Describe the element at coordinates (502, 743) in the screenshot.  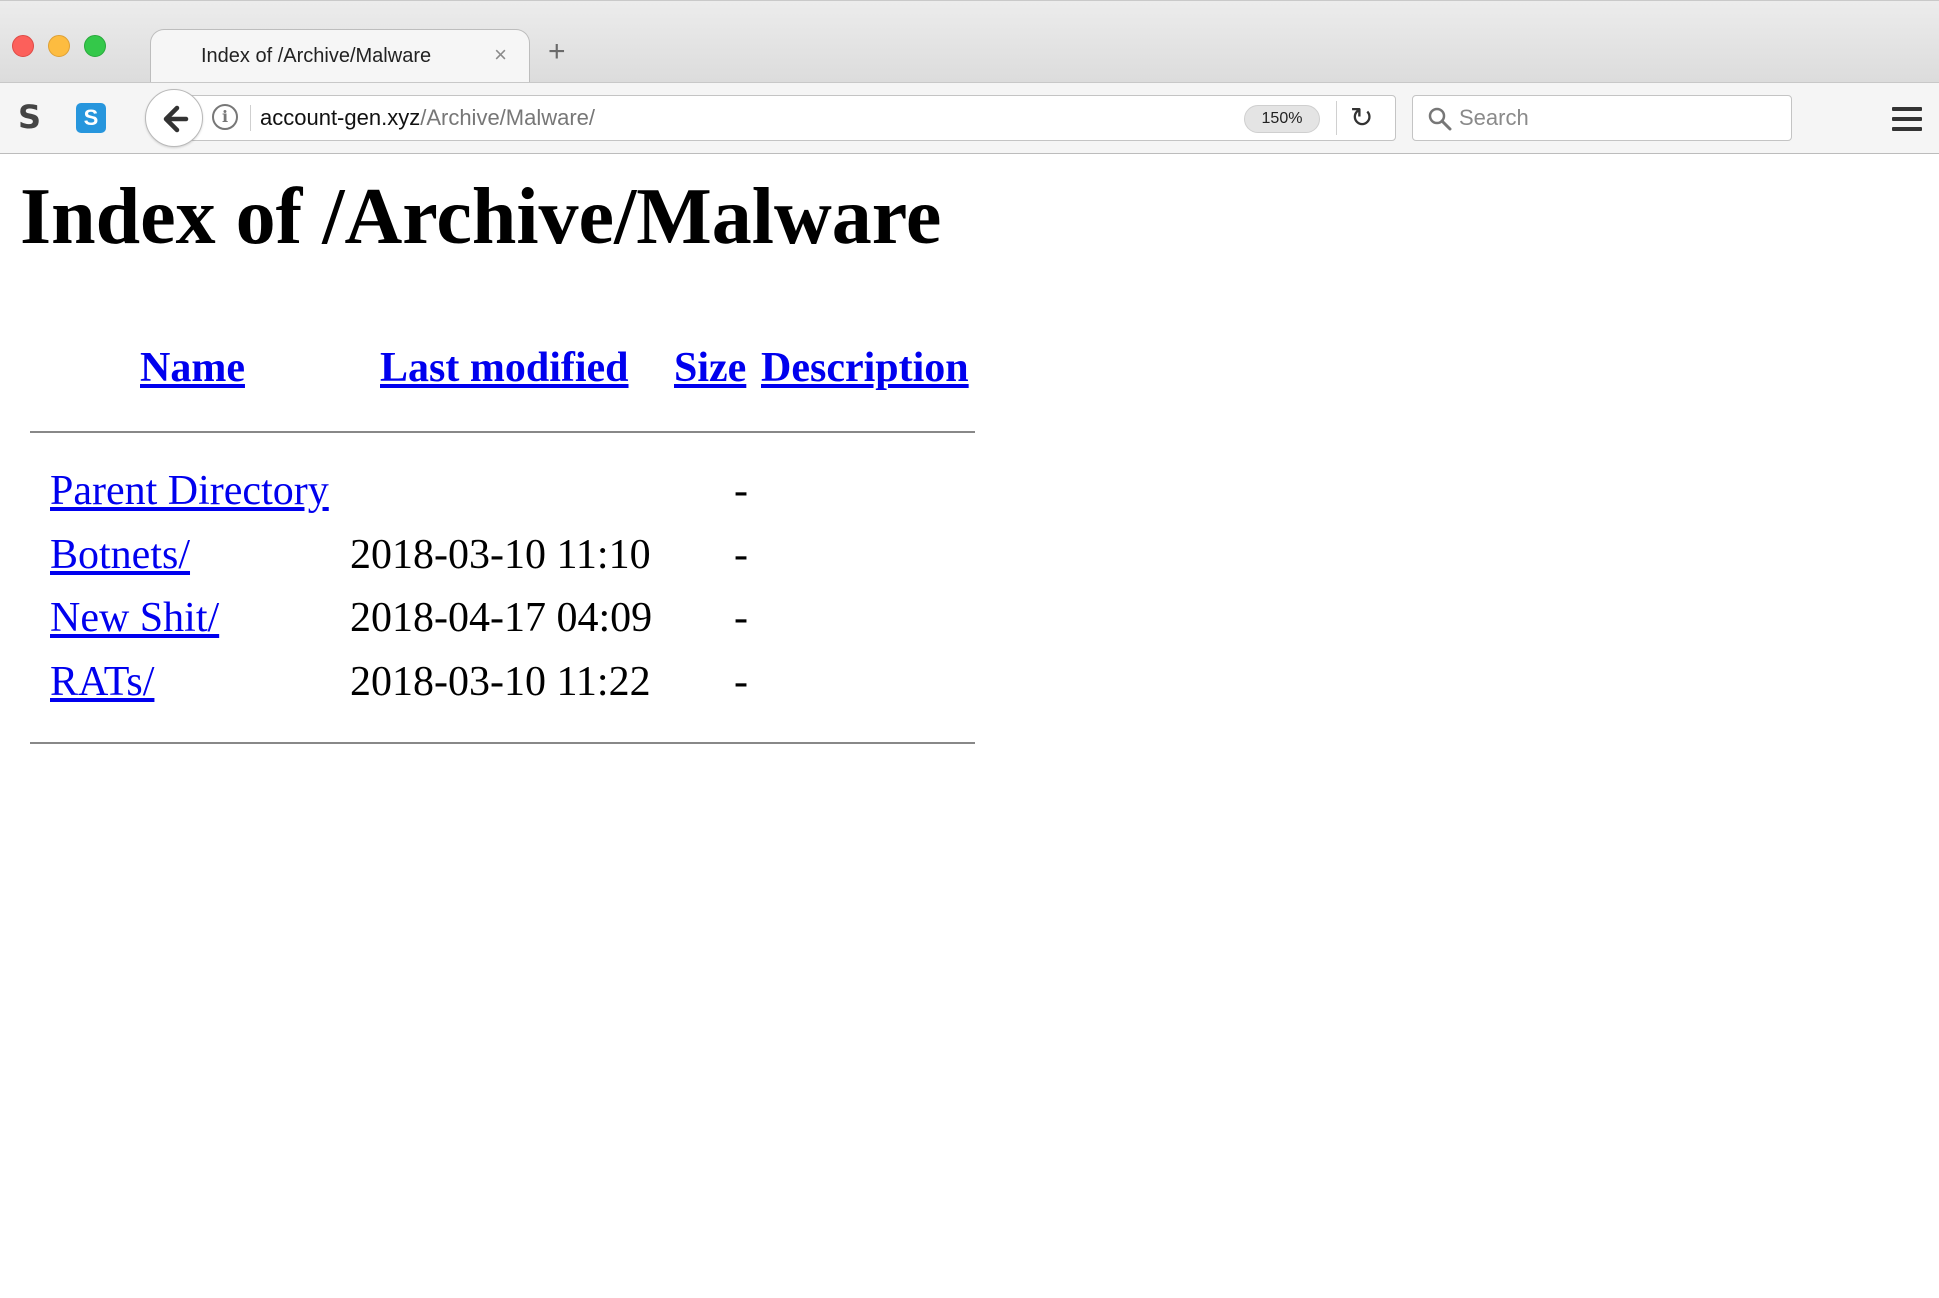
I see `table-divider-bottom` at that location.